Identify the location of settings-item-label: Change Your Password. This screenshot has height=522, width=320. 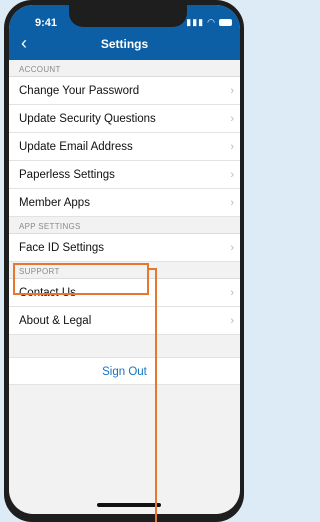
(79, 90).